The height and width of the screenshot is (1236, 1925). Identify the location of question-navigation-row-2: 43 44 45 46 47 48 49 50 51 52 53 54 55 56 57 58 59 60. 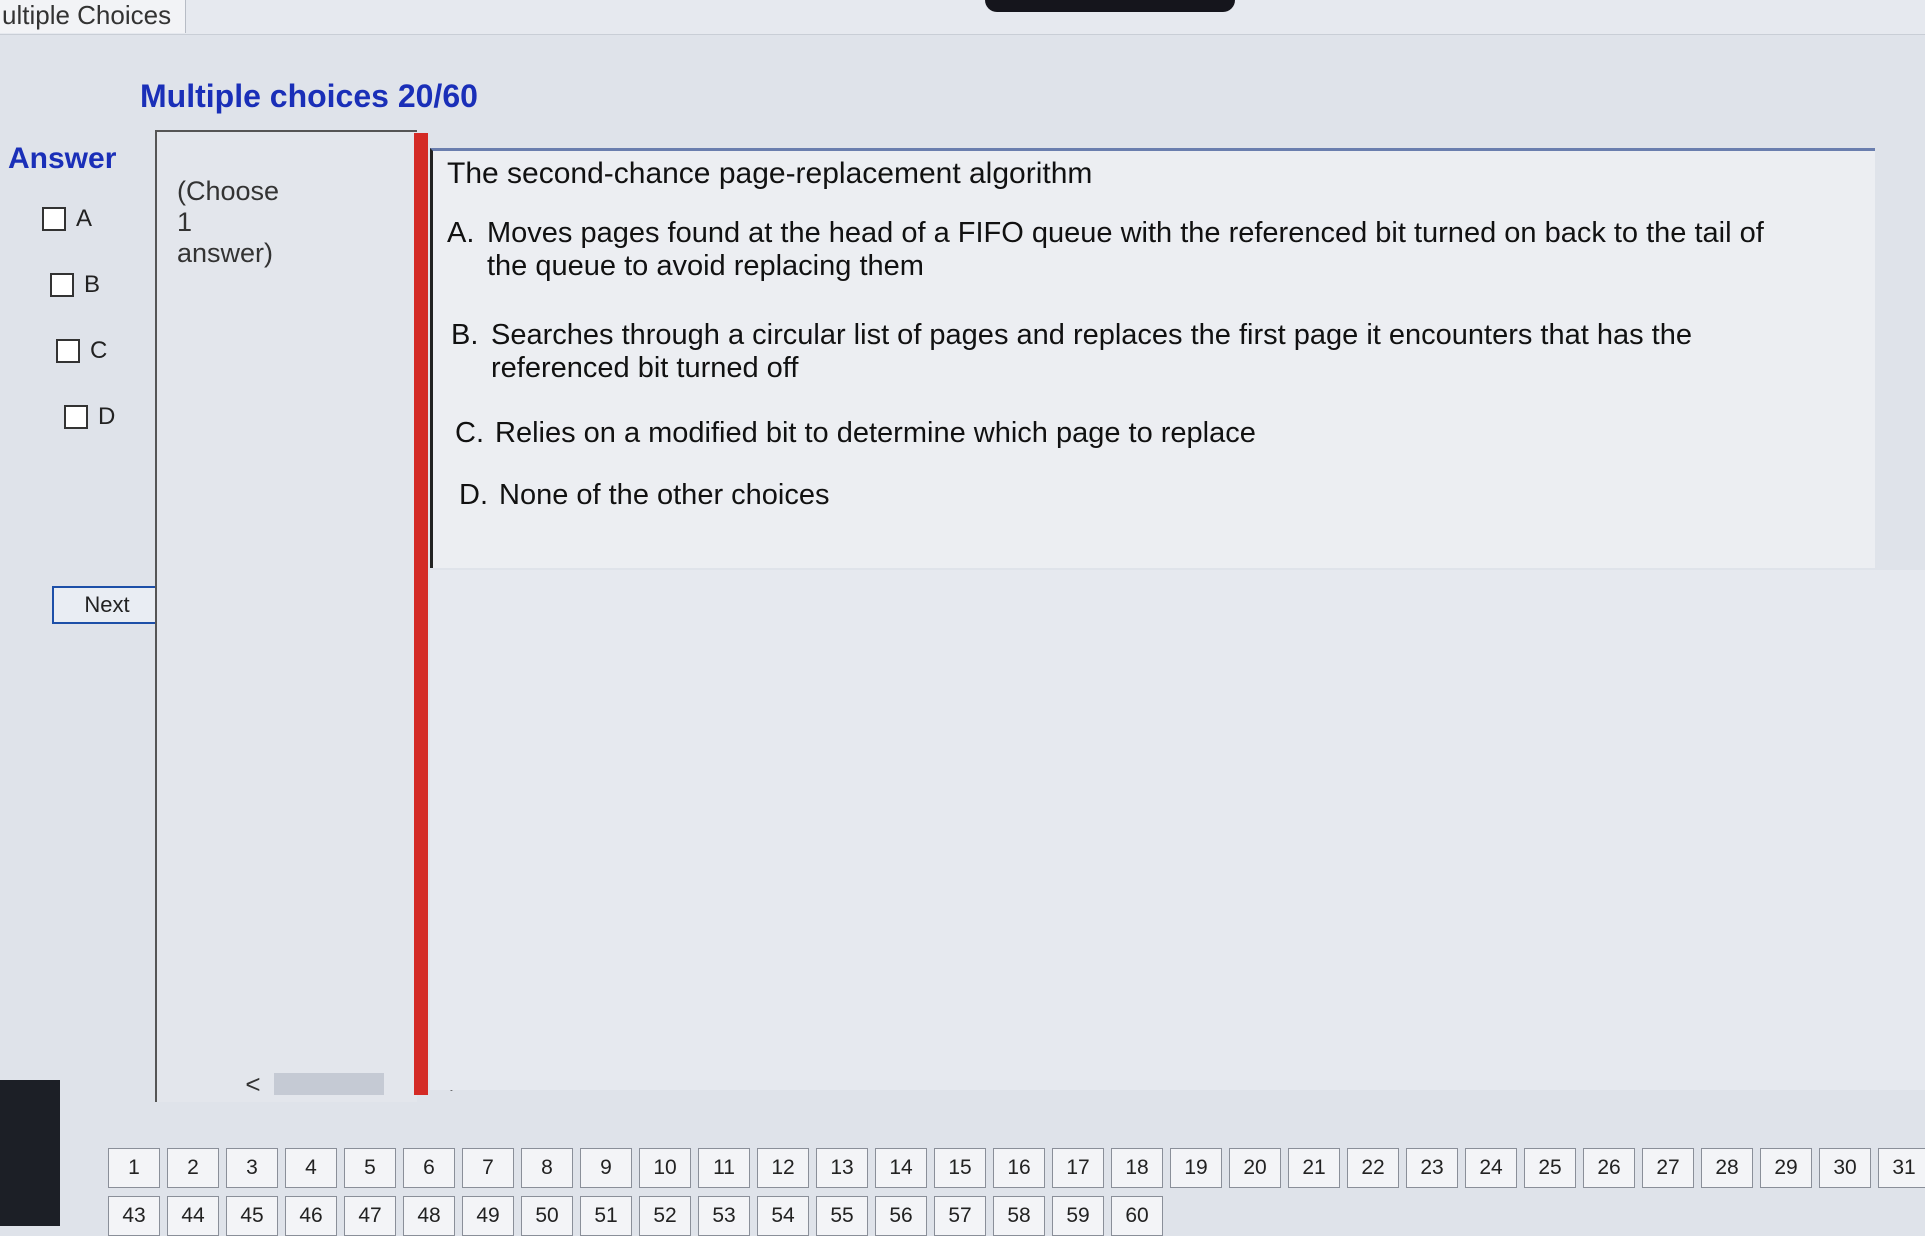
(639, 1216).